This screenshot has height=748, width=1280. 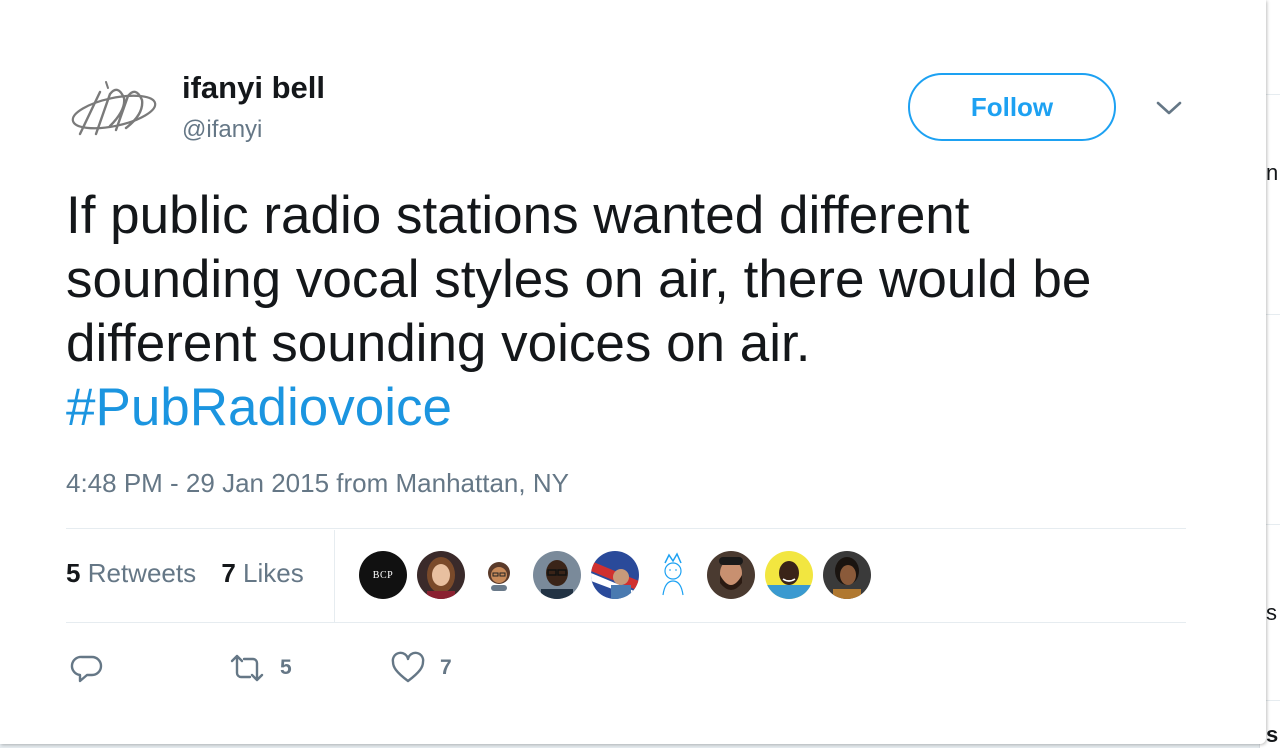 I want to click on retweet-button: 5, so click(x=260, y=668).